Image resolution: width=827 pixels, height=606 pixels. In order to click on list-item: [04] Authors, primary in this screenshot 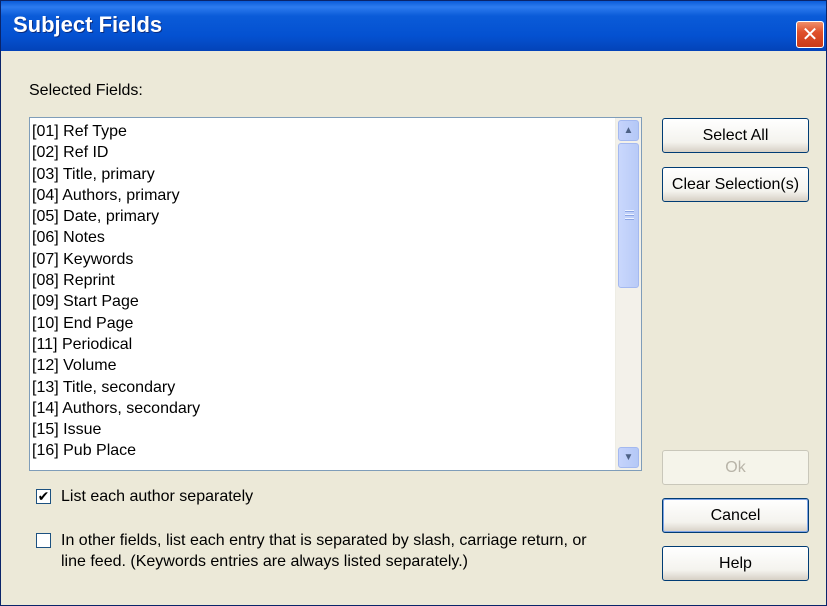, I will do `click(322, 195)`.